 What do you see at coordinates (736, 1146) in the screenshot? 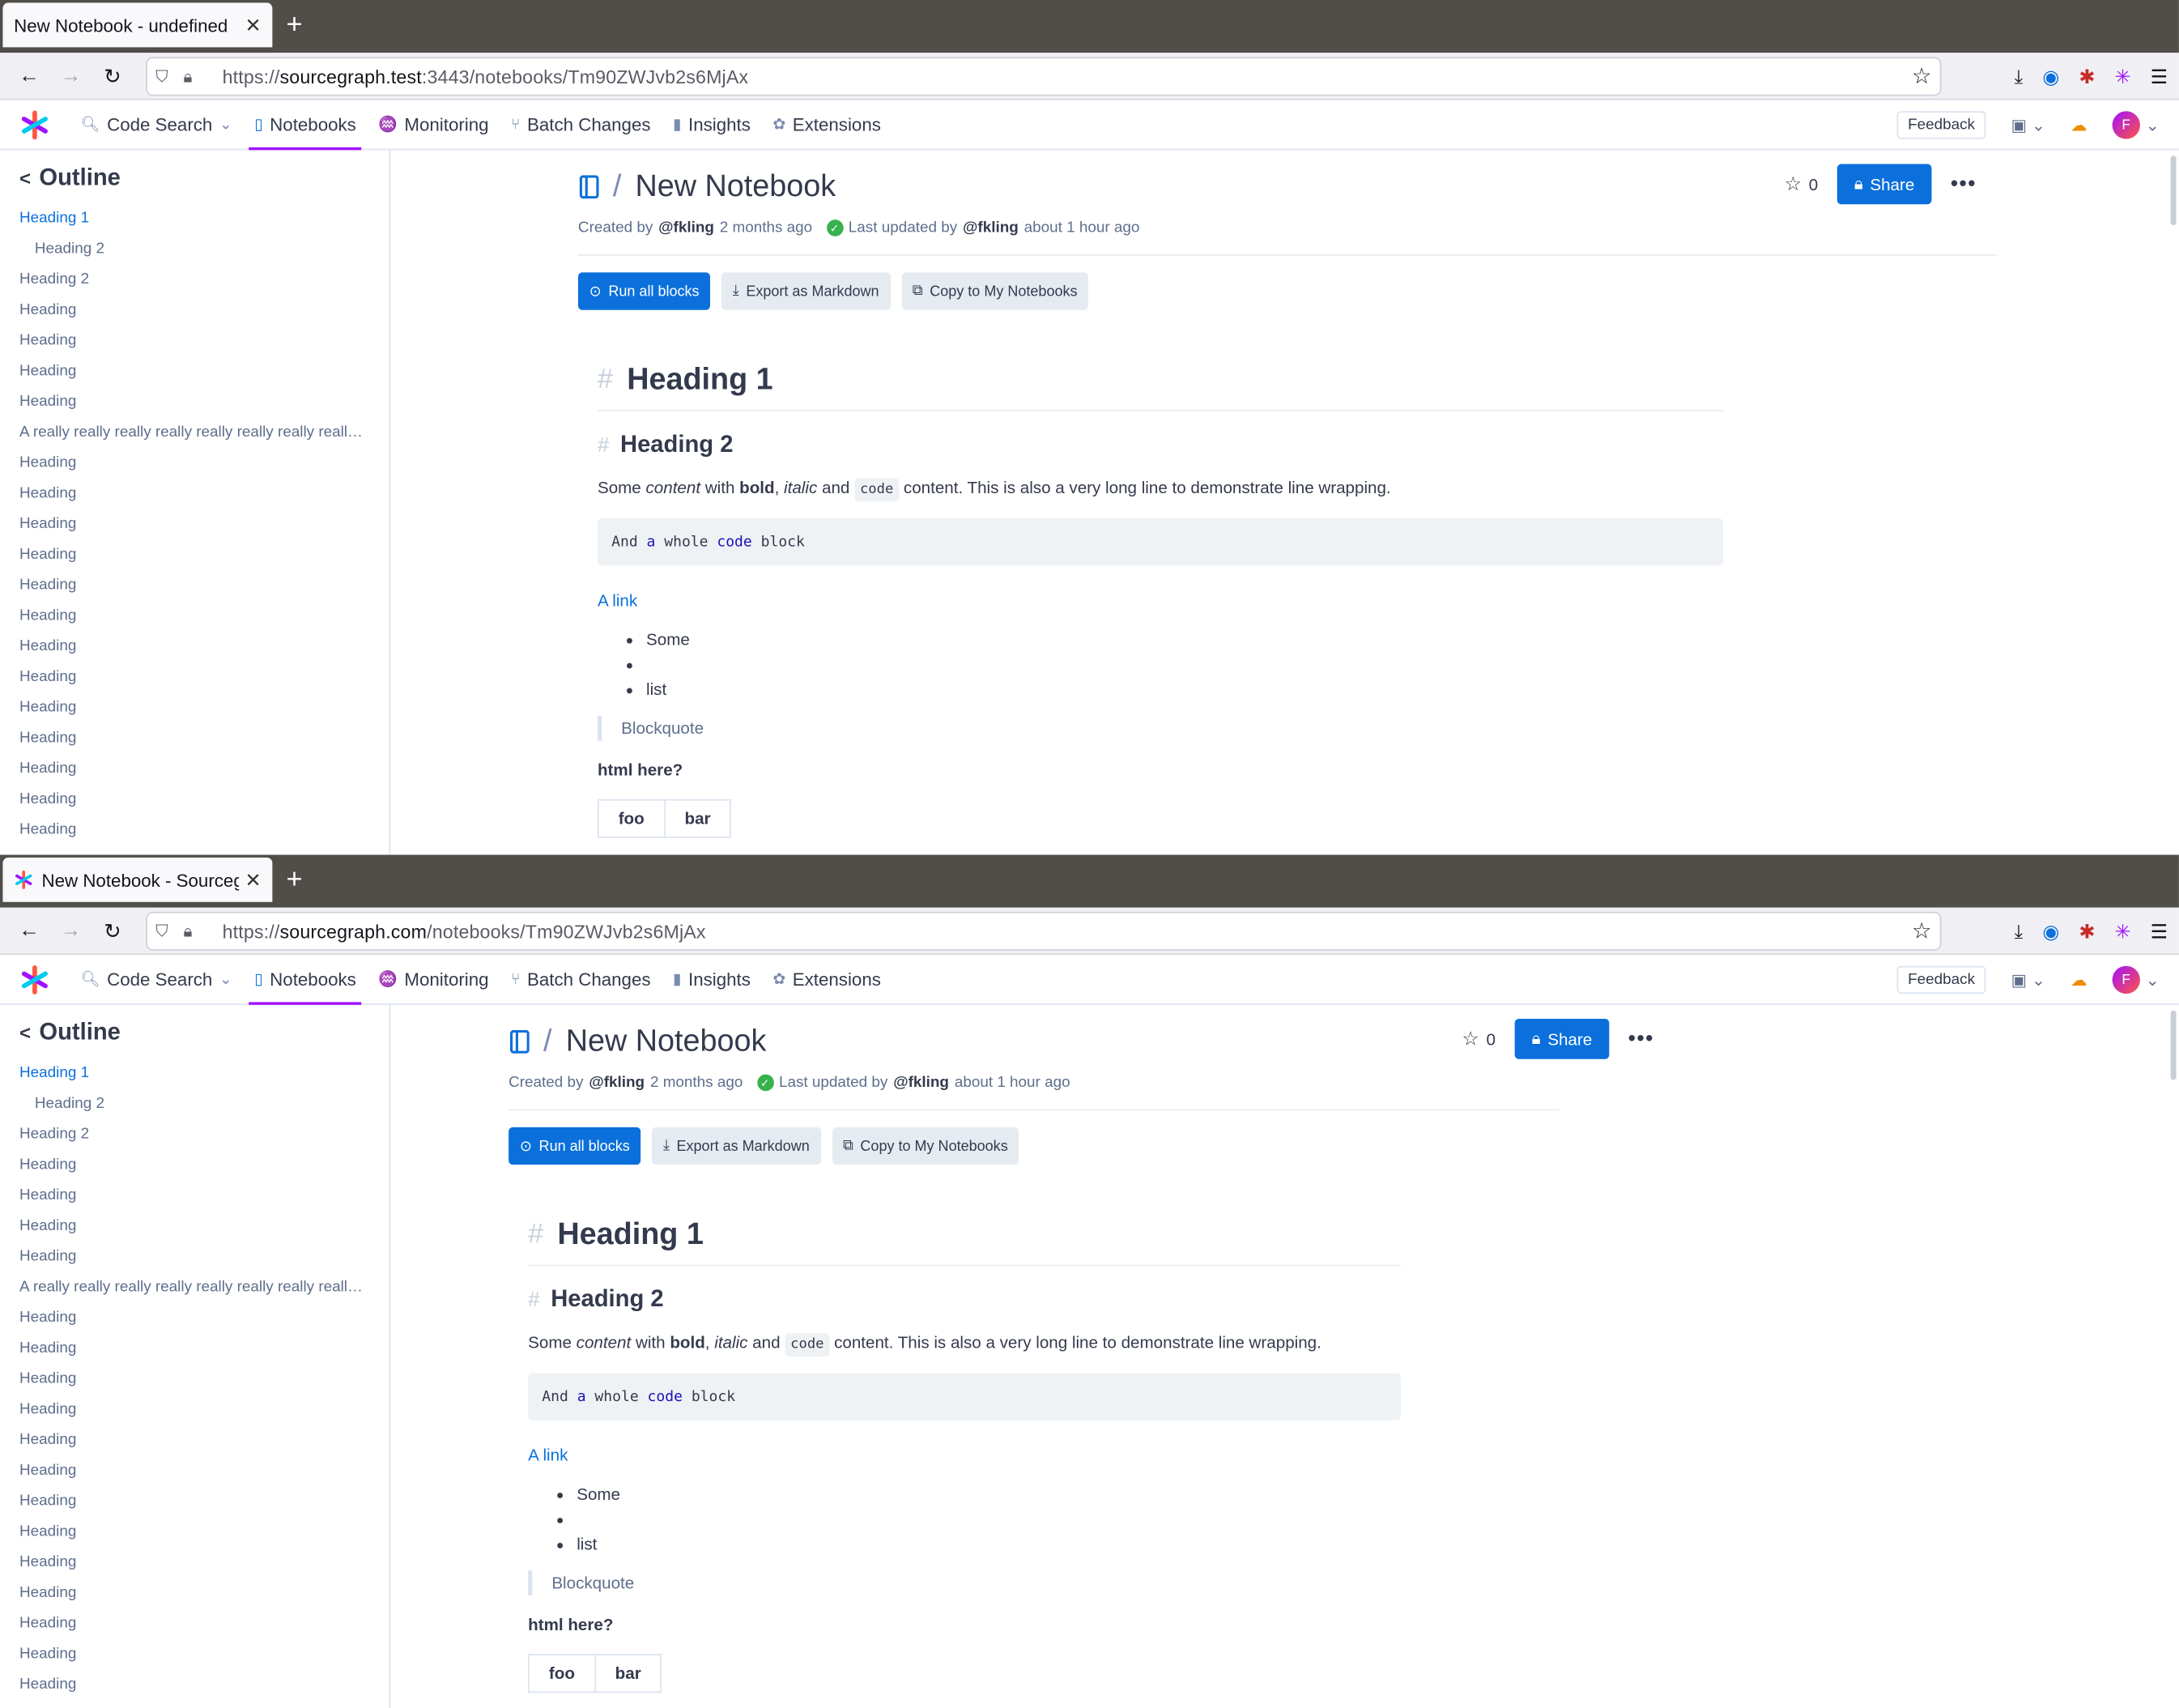
I see `export-markdown-button: ⤓ Export as Markdown` at bounding box center [736, 1146].